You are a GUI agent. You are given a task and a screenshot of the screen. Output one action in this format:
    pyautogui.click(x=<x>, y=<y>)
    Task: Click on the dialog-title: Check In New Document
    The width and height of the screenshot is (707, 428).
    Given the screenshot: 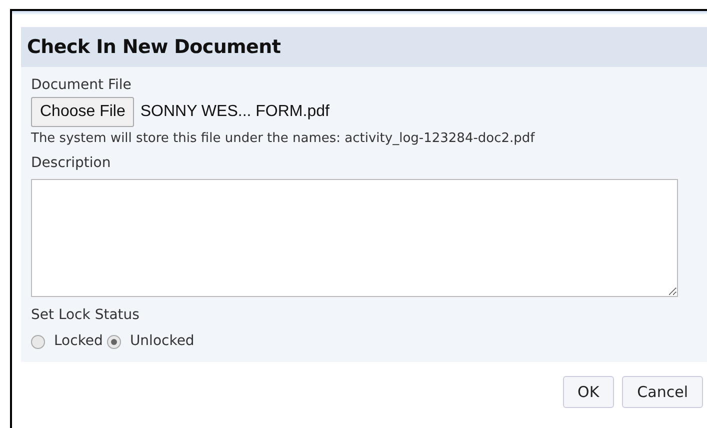 What is the action you would take?
    pyautogui.click(x=154, y=47)
    